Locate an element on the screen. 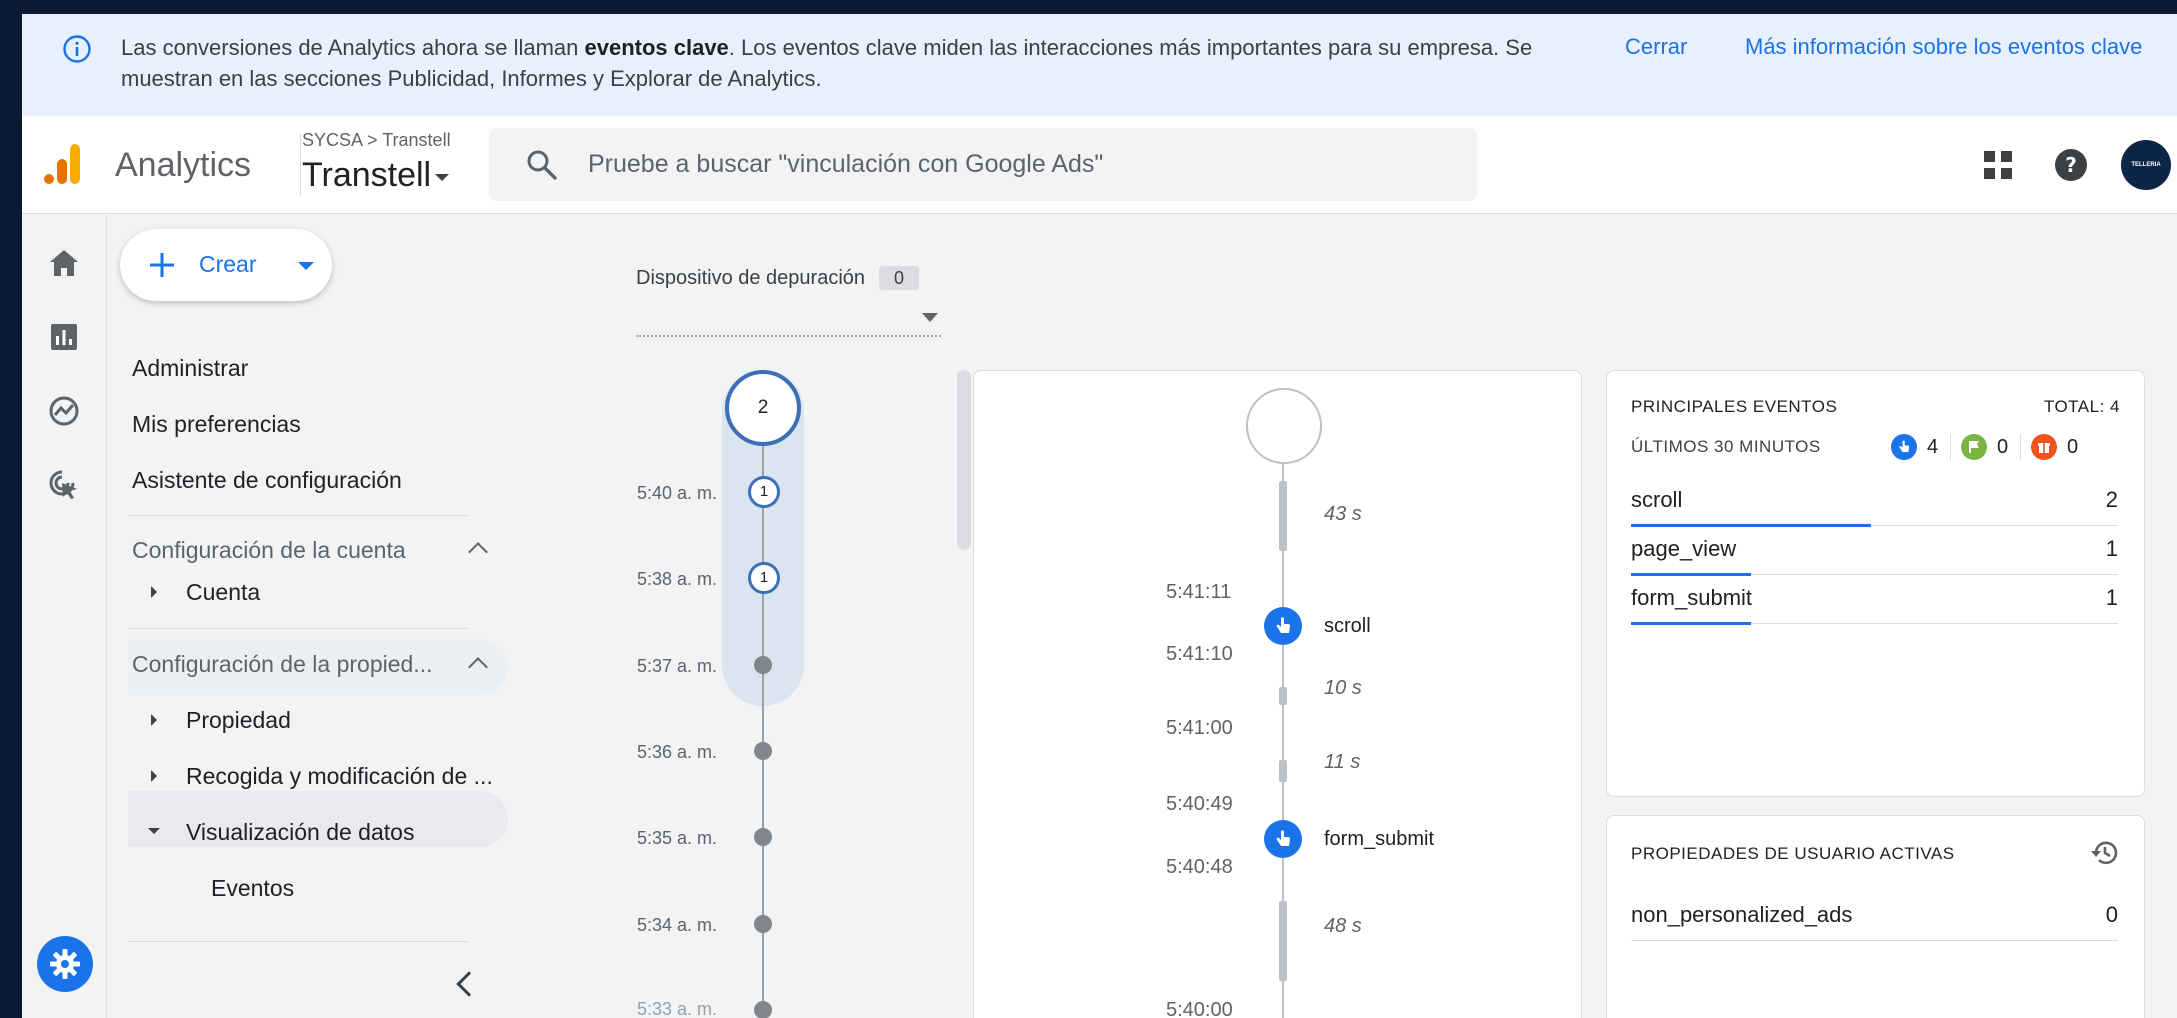  gift-icon is located at coordinates (2044, 448).